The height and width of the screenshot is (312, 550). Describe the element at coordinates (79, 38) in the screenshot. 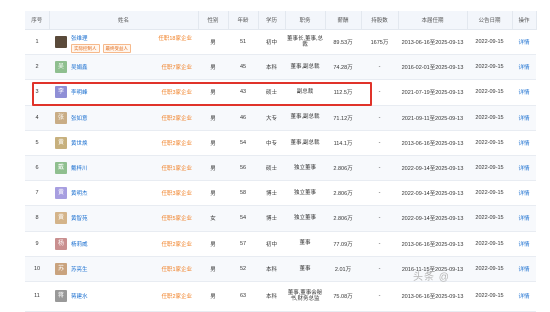

I see `person-name-link: 张维理` at that location.